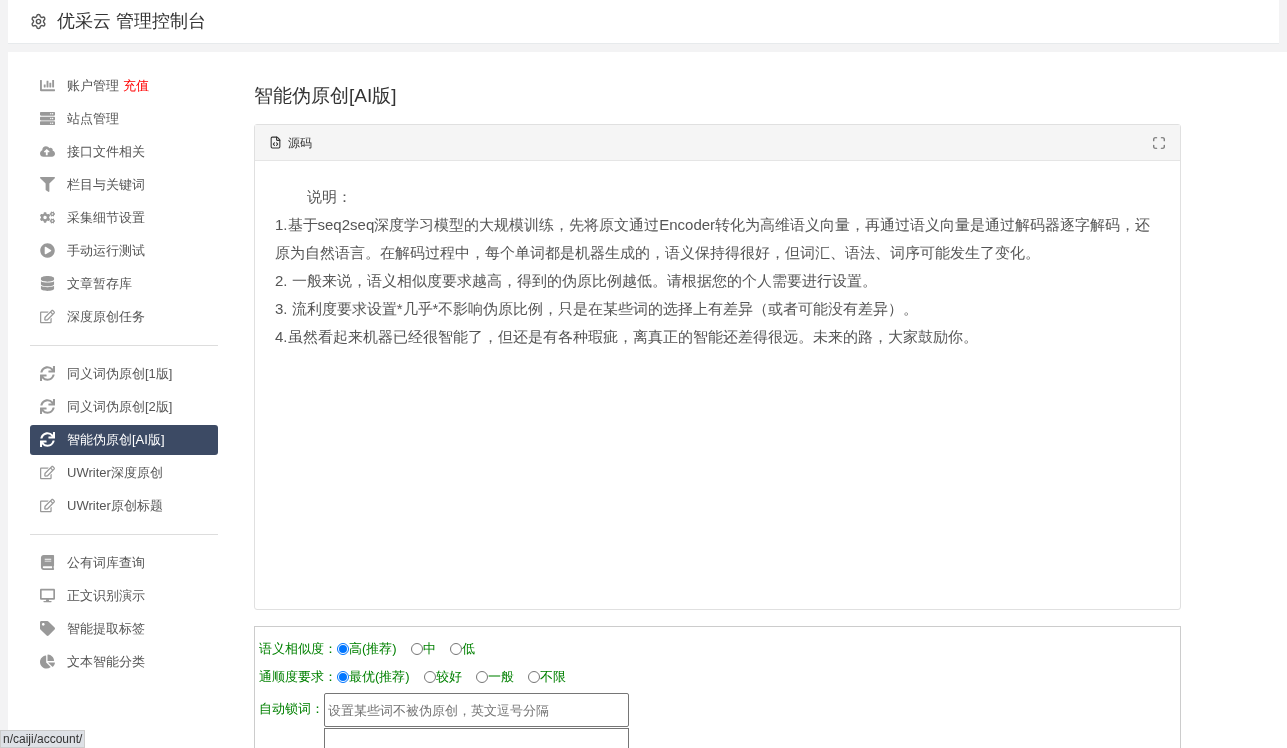 Image resolution: width=1287 pixels, height=748 pixels. Describe the element at coordinates (120, 373) in the screenshot. I see `sidebar-label: 同义词伪原创[1版]` at that location.